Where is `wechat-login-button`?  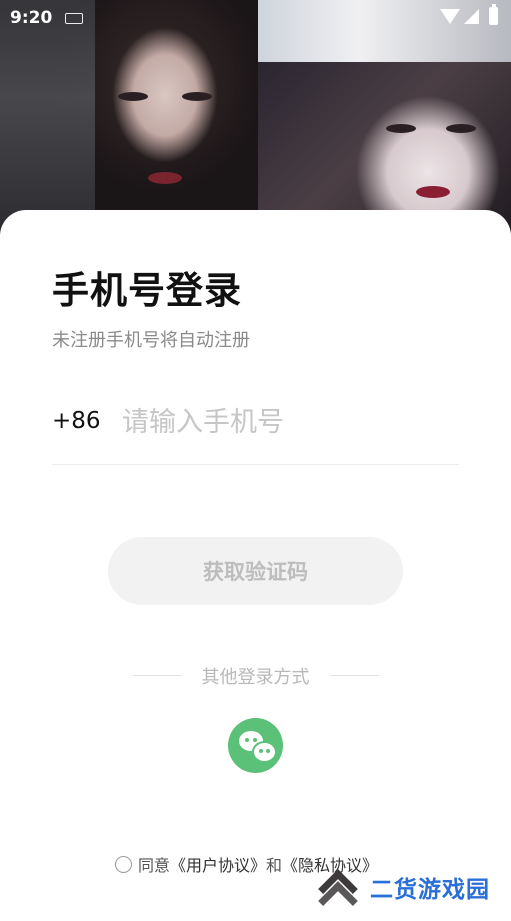 wechat-login-button is located at coordinates (255, 745).